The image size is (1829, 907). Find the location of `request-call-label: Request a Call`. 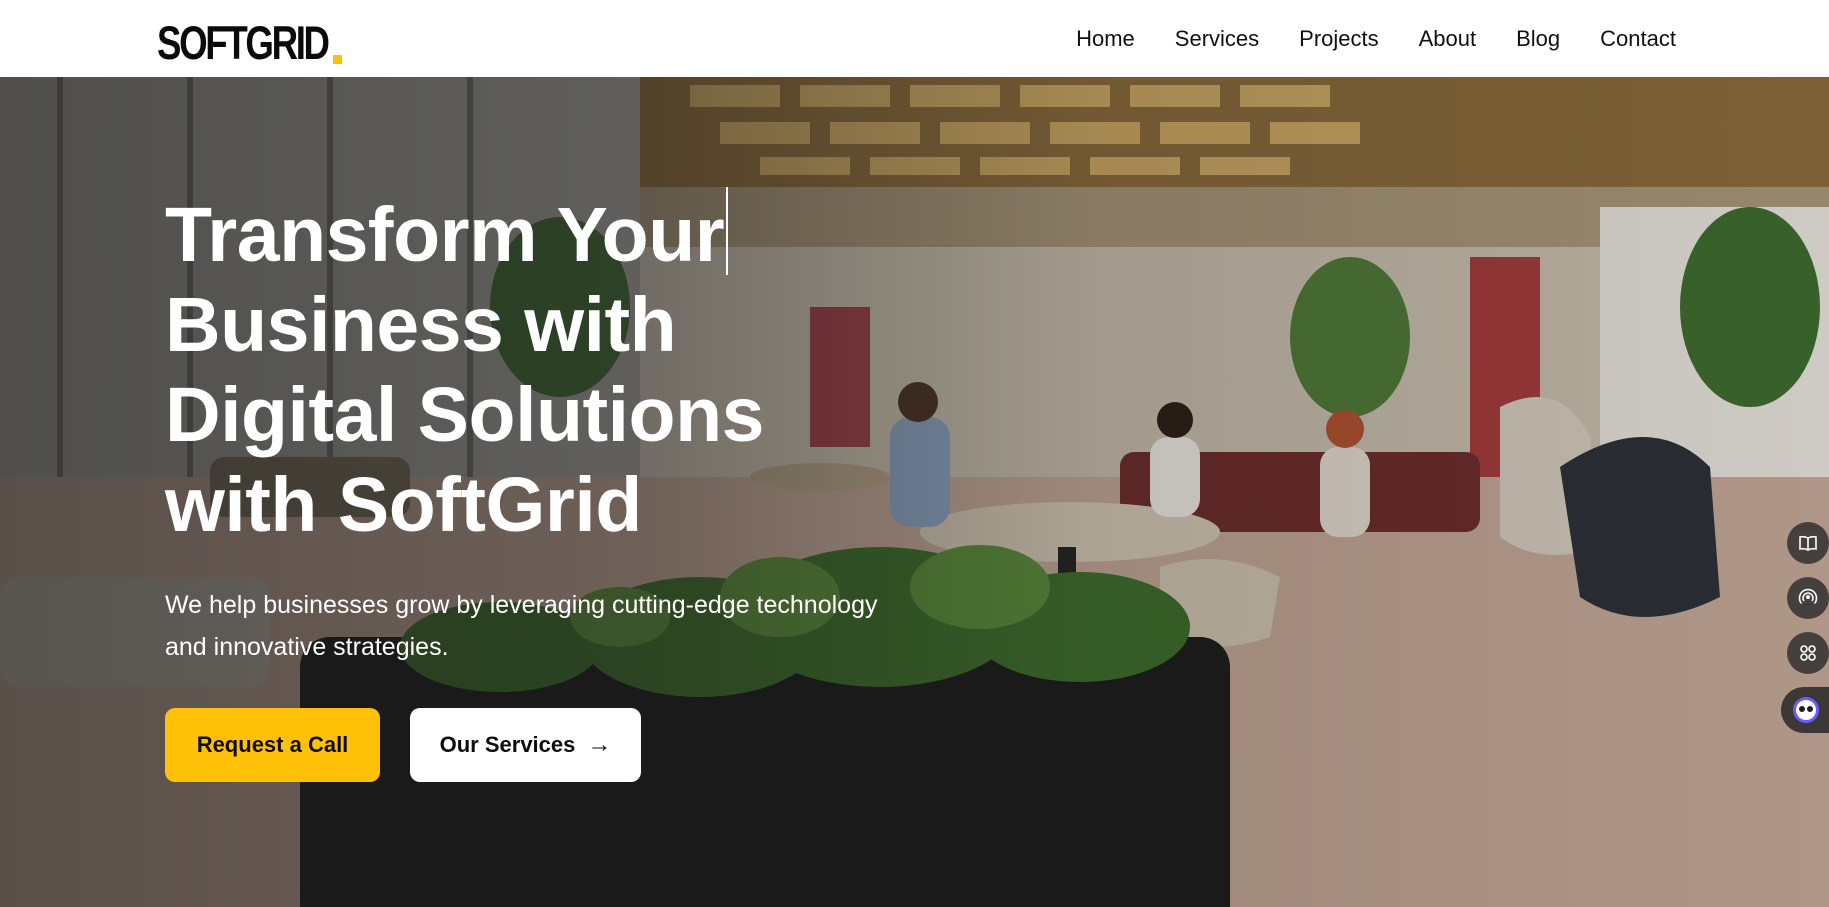

request-call-label: Request a Call is located at coordinates (272, 744).